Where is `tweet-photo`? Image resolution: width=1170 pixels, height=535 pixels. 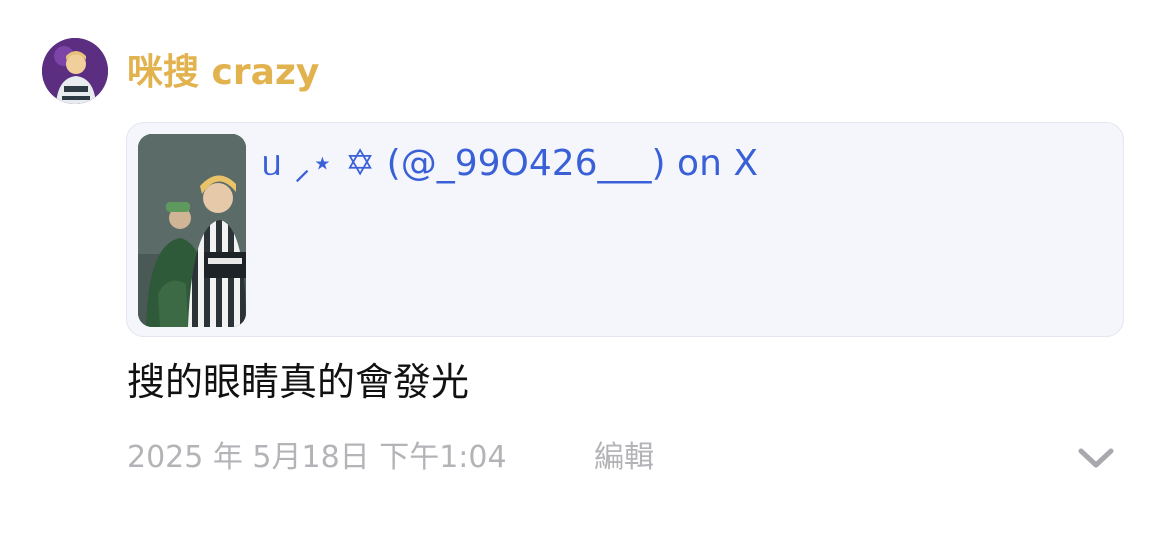
tweet-photo is located at coordinates (192, 230).